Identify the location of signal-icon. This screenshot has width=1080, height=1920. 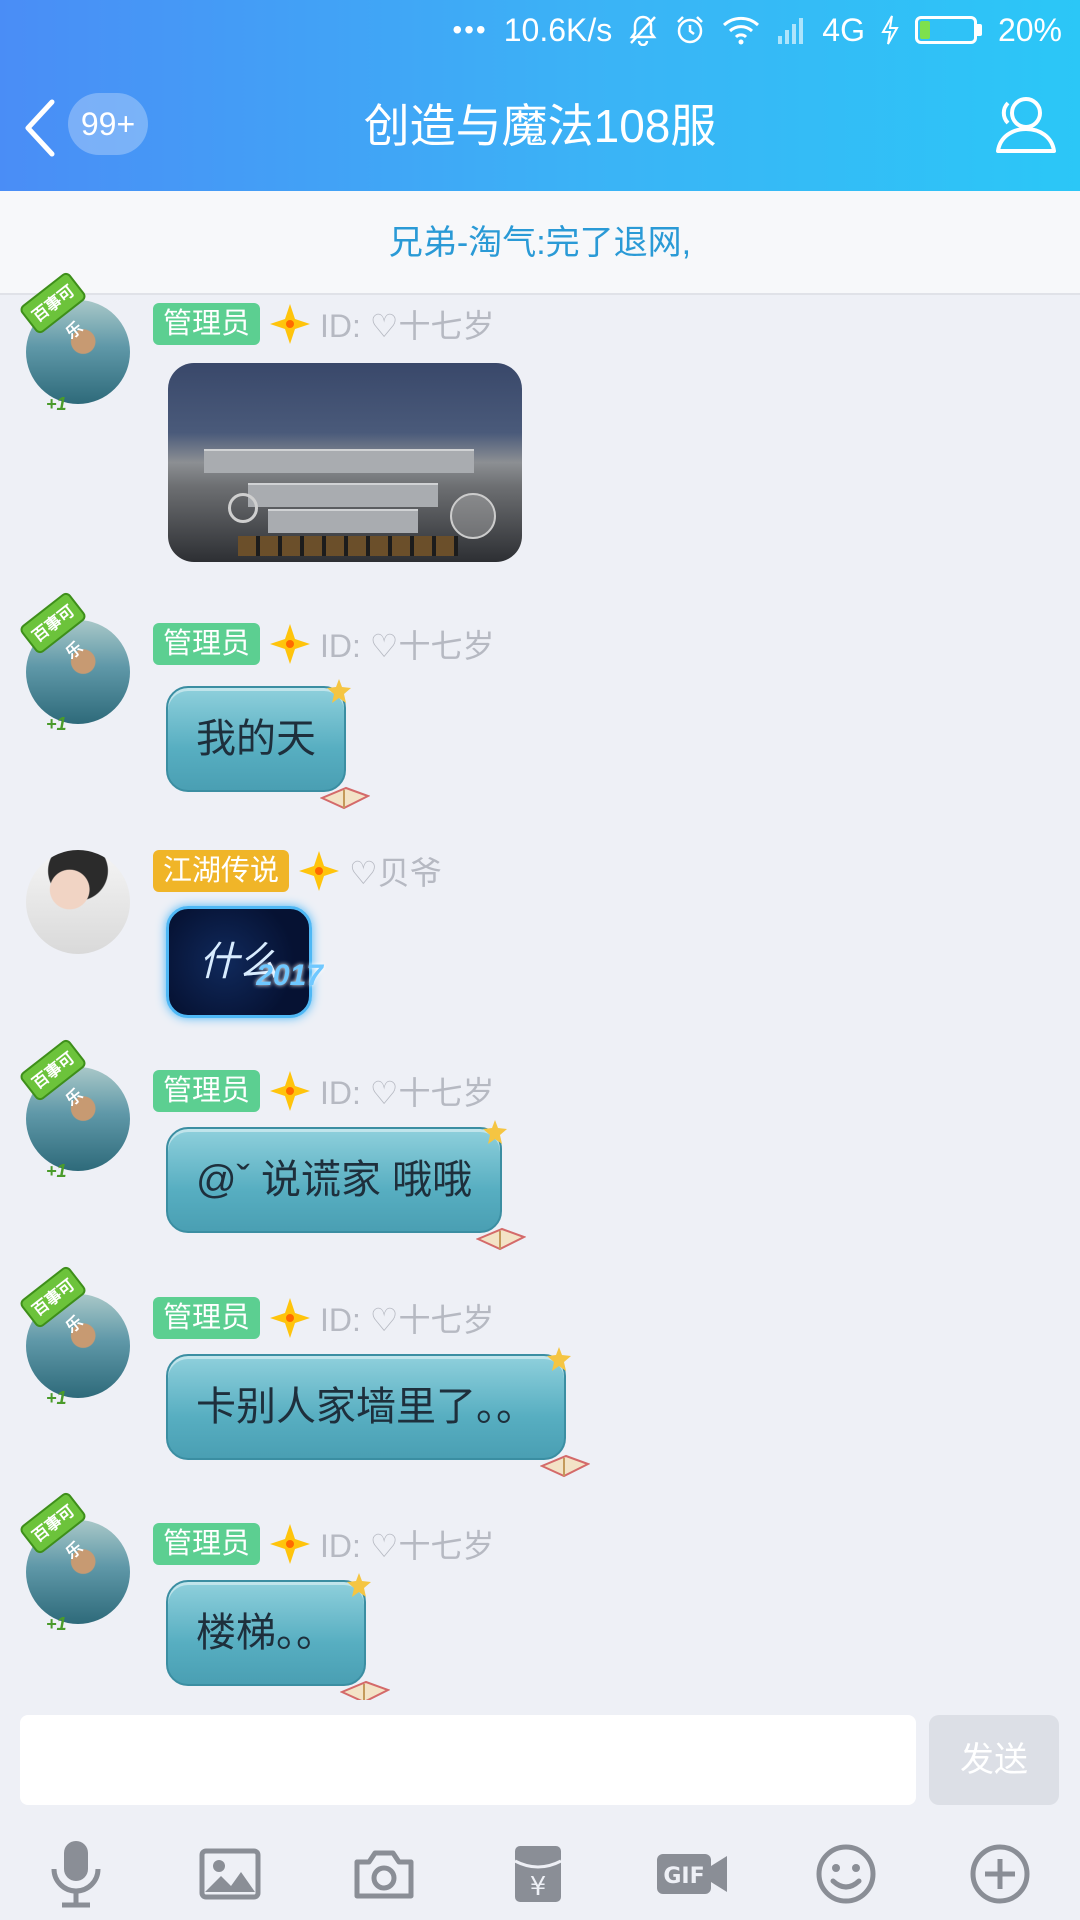
(791, 31).